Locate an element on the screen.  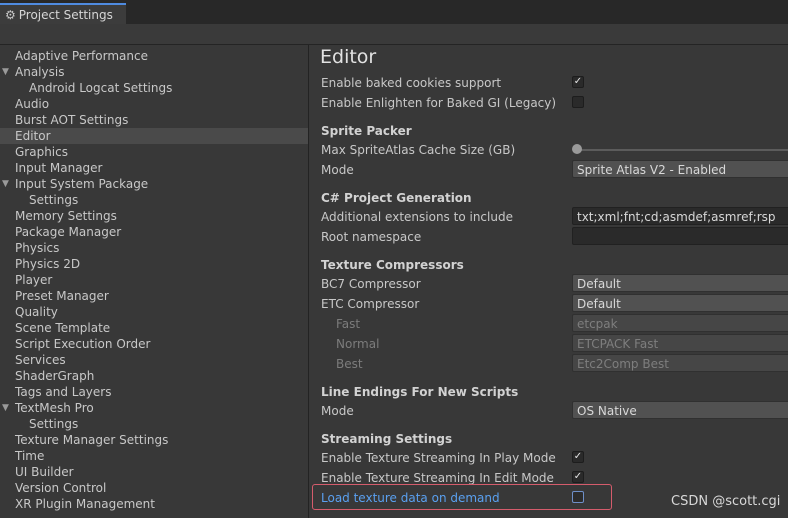
additional-extensions-label: Additional extensions to include is located at coordinates (417, 217).